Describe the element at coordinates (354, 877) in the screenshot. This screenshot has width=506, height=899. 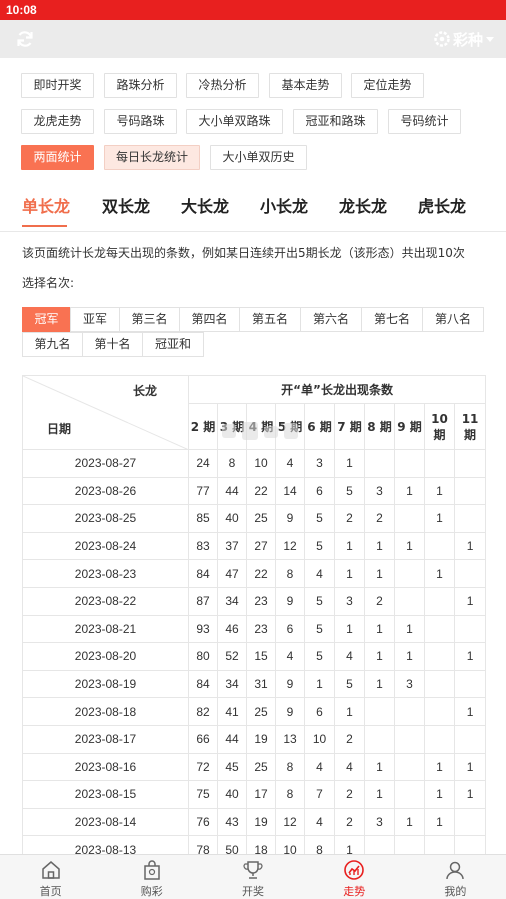
I see `tabbar-trend: 走势` at that location.